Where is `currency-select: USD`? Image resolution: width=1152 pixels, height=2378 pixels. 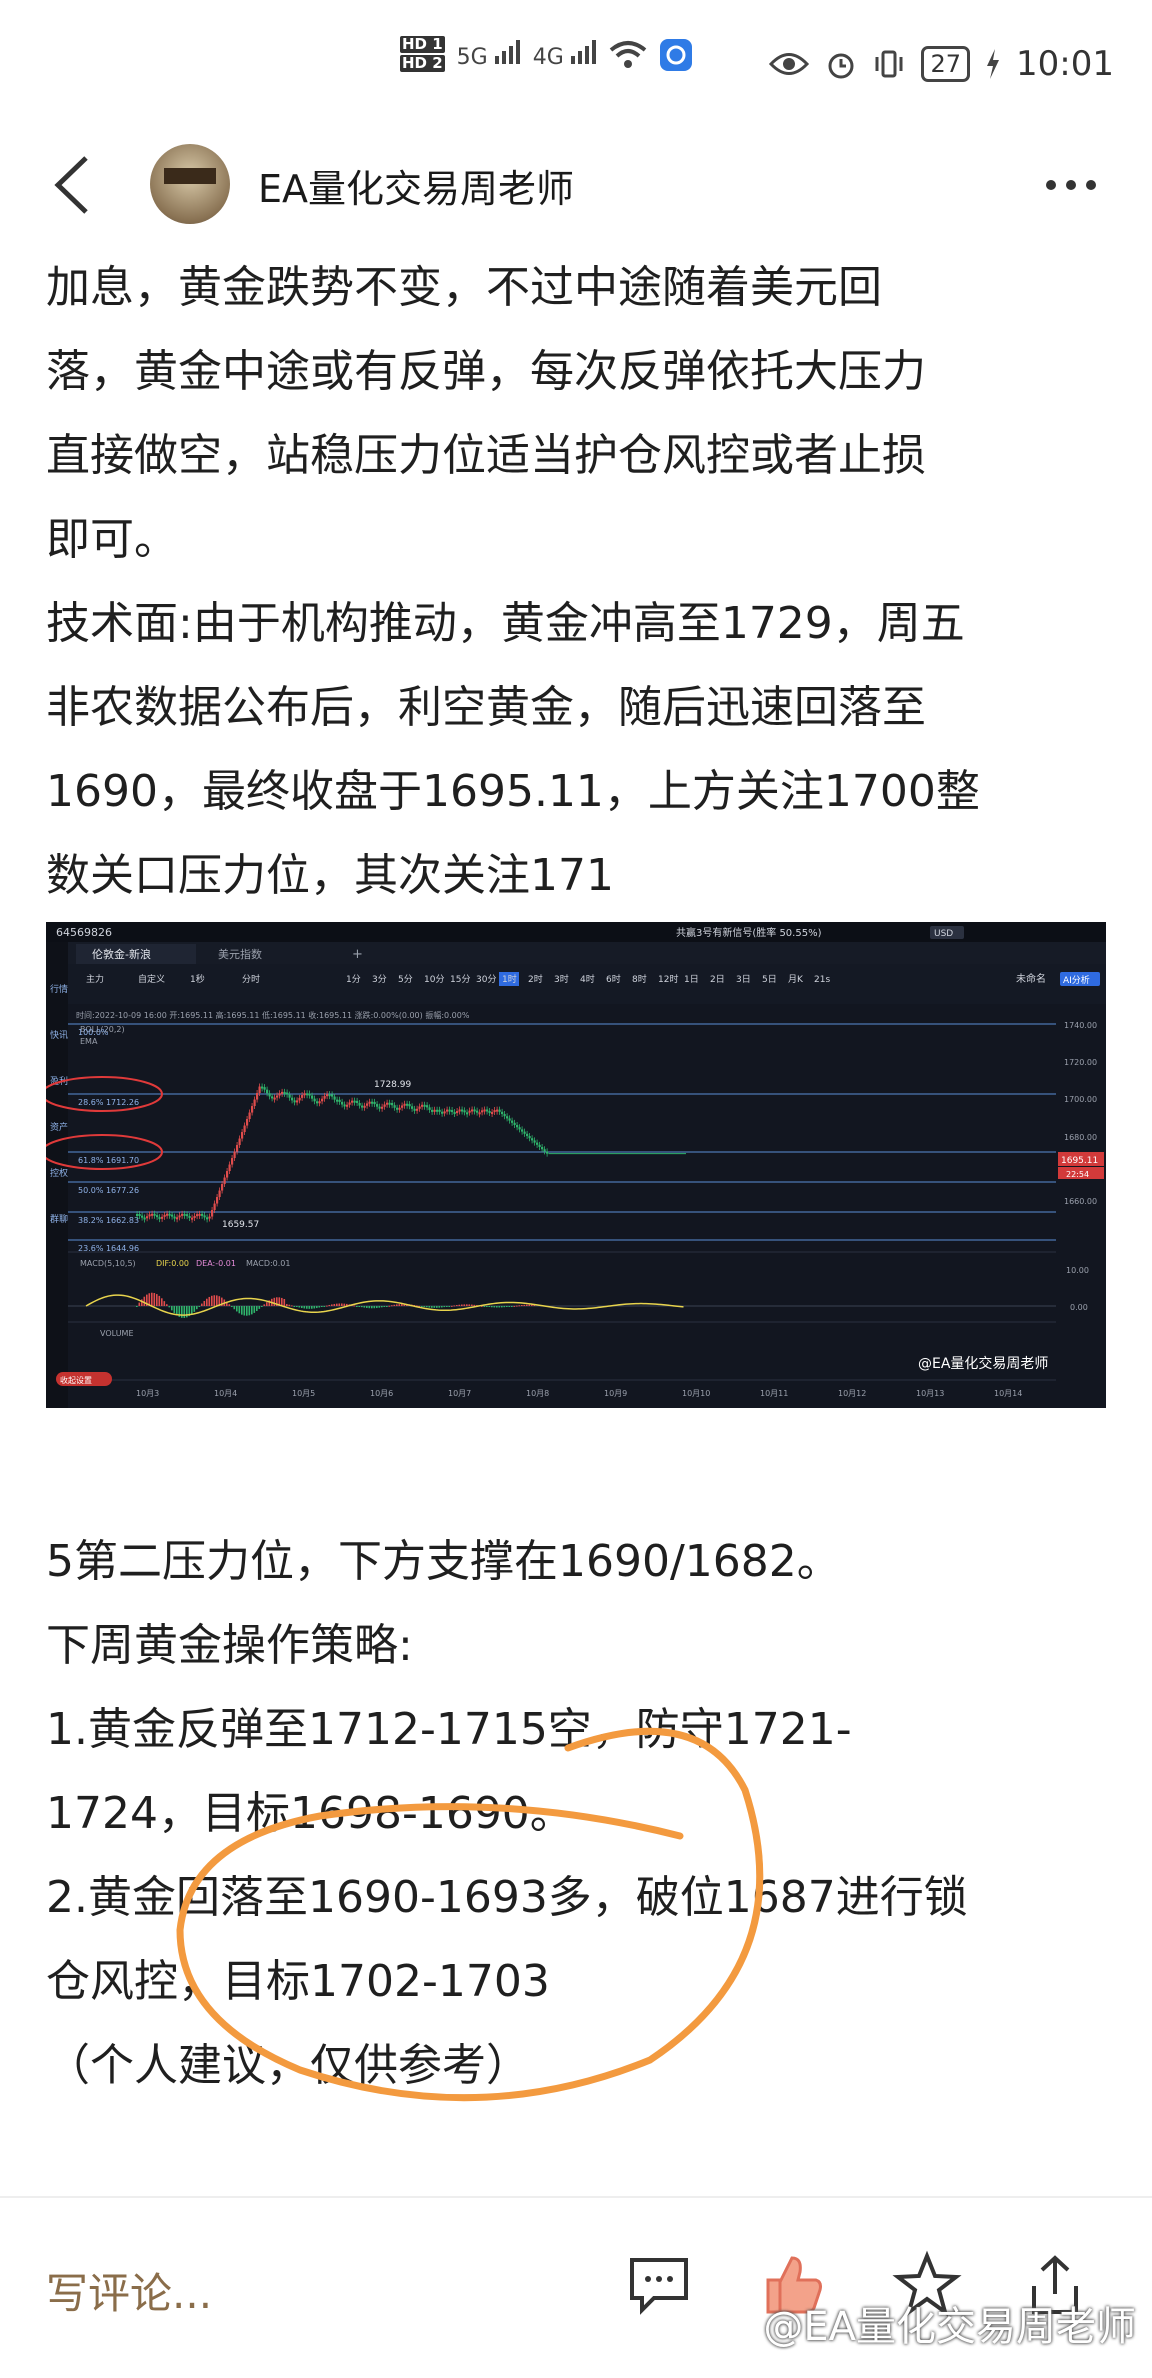 currency-select: USD is located at coordinates (943, 934).